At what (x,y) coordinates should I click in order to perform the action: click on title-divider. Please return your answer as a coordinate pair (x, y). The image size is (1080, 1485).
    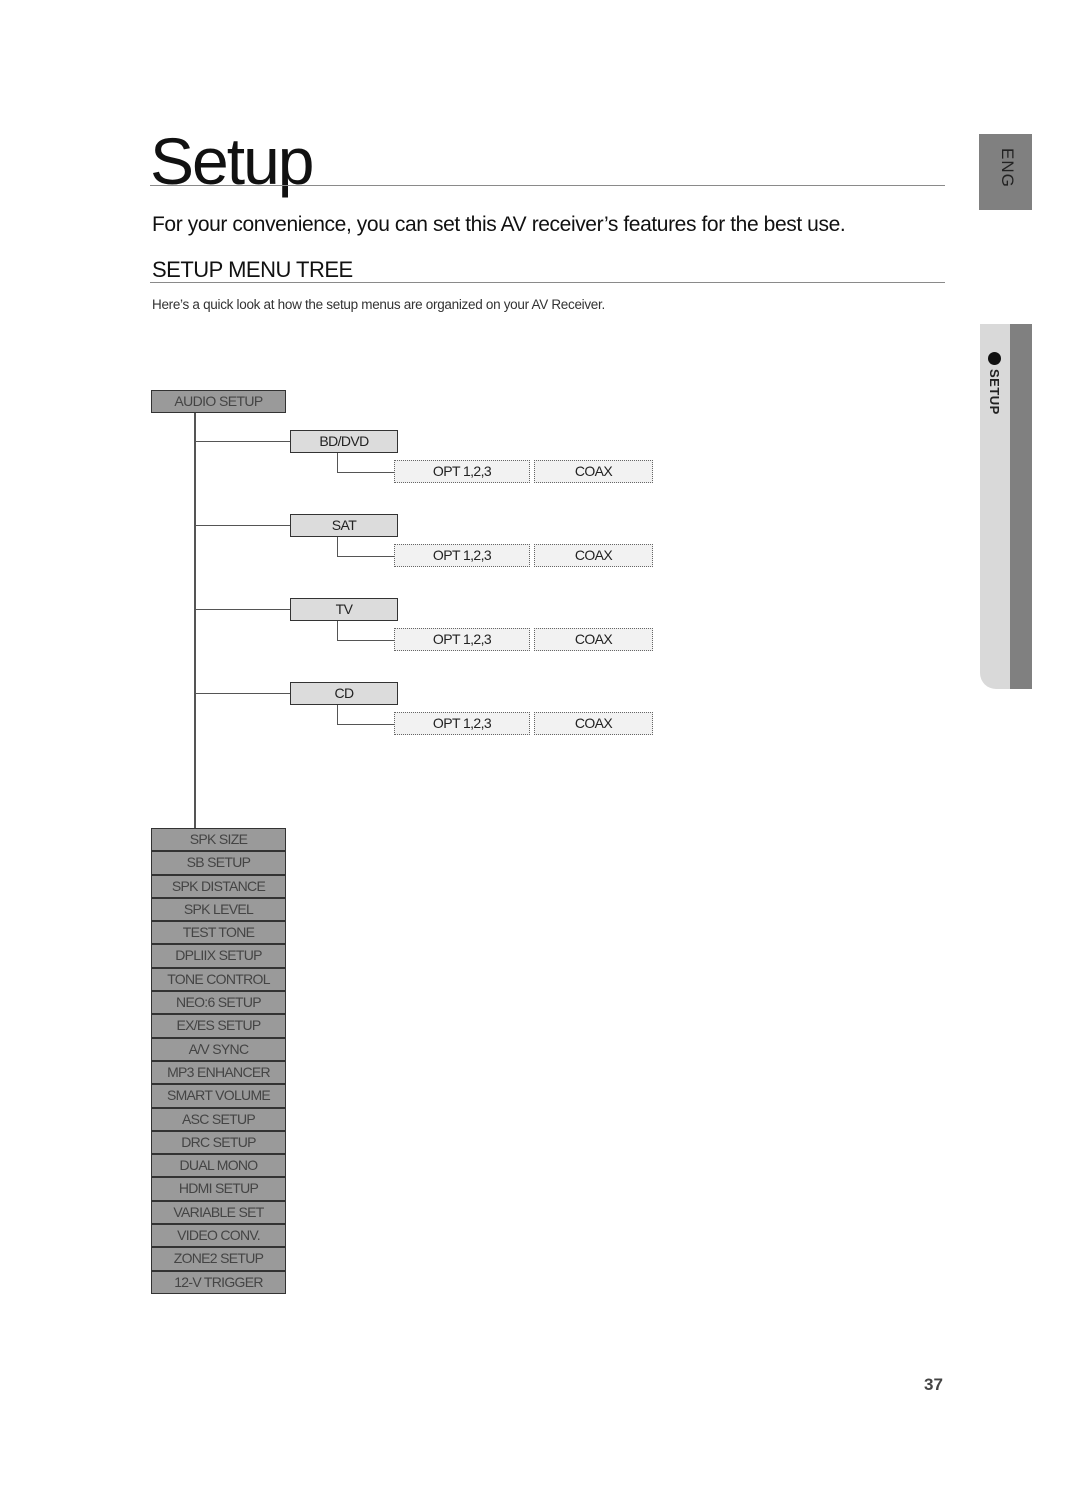
    Looking at the image, I should click on (547, 185).